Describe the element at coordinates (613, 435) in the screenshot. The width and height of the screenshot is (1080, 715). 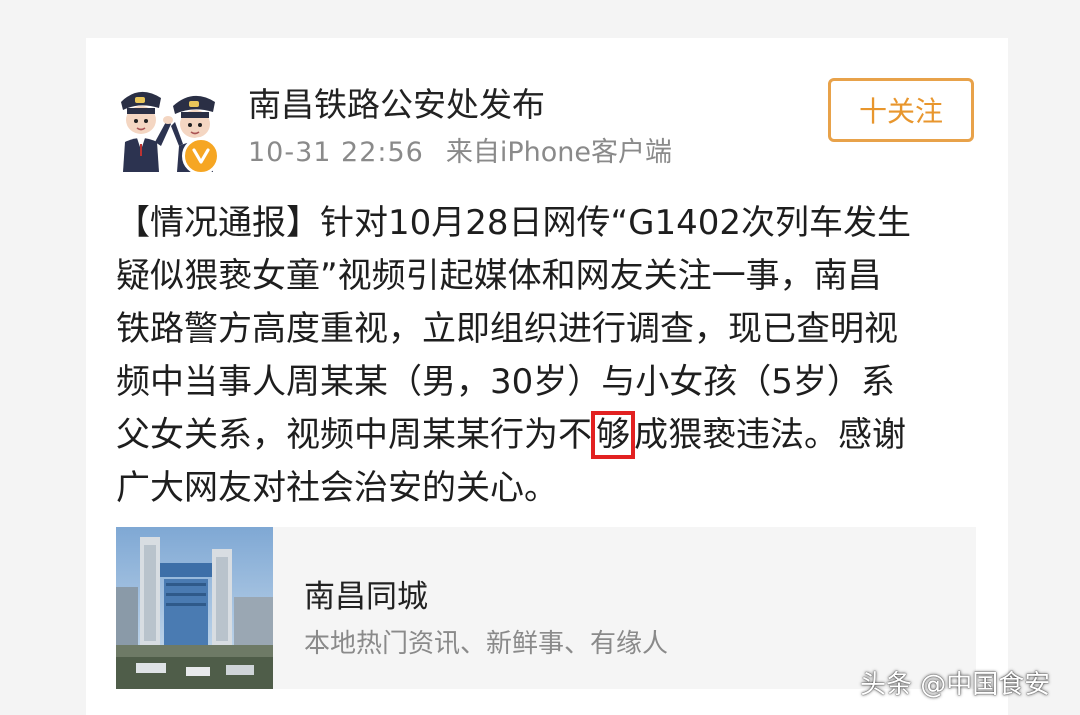
I see `highlighted-character: 够` at that location.